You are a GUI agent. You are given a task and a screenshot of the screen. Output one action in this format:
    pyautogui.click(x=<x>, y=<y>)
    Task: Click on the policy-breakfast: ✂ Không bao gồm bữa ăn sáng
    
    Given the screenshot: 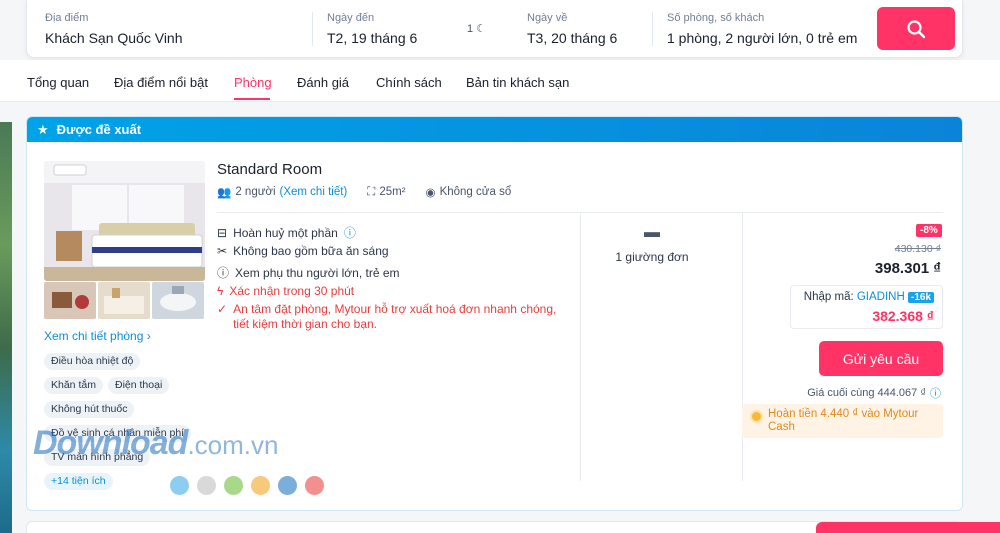 What is the action you would take?
    pyautogui.click(x=303, y=251)
    